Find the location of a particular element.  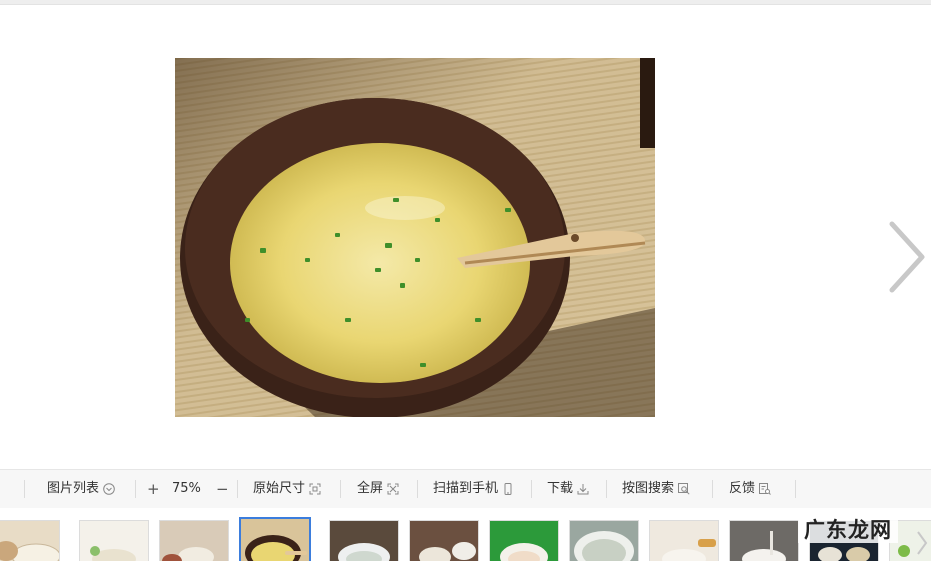

scan-to-phone-label: 扫描到手机 is located at coordinates (466, 488).